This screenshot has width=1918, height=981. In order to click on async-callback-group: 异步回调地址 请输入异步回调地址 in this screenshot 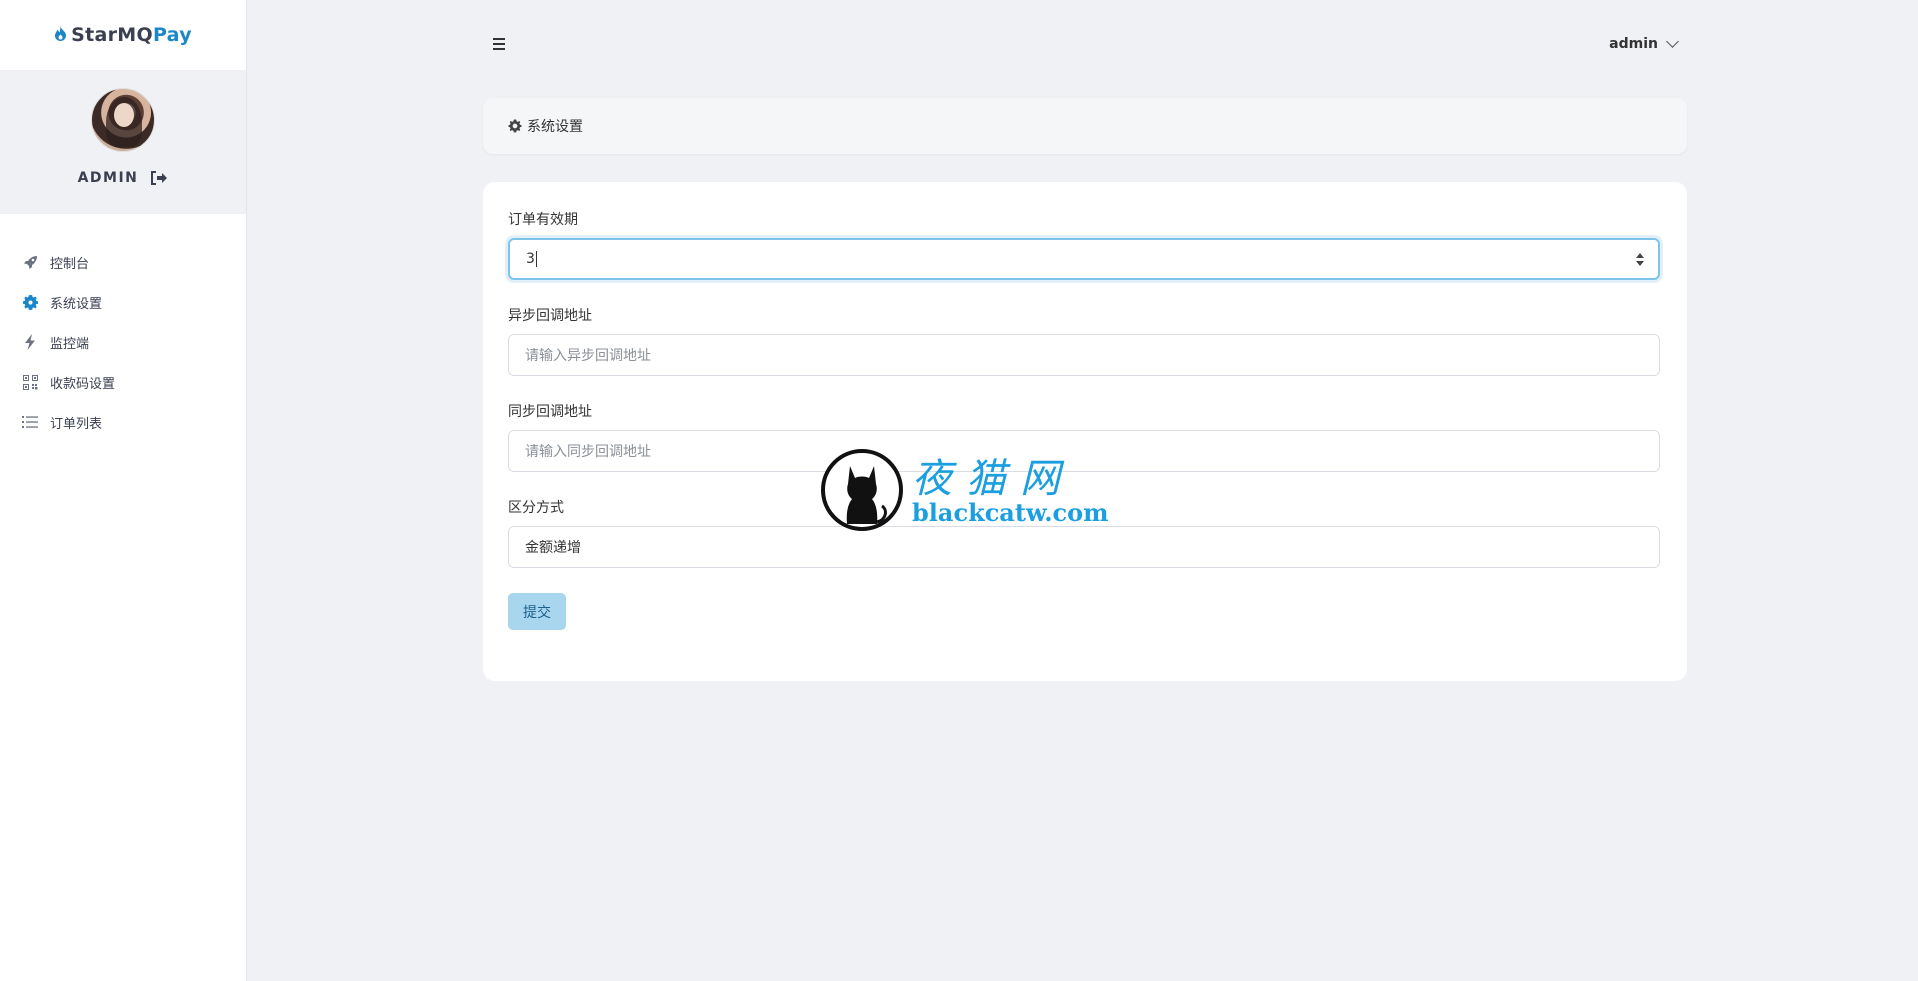, I will do `click(1084, 340)`.